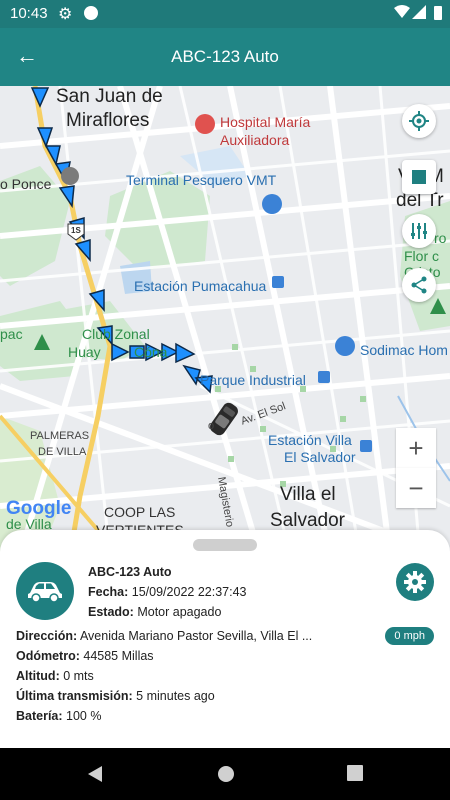 Image resolution: width=450 pixels, height=800 pixels. I want to click on my-location-icon, so click(419, 121).